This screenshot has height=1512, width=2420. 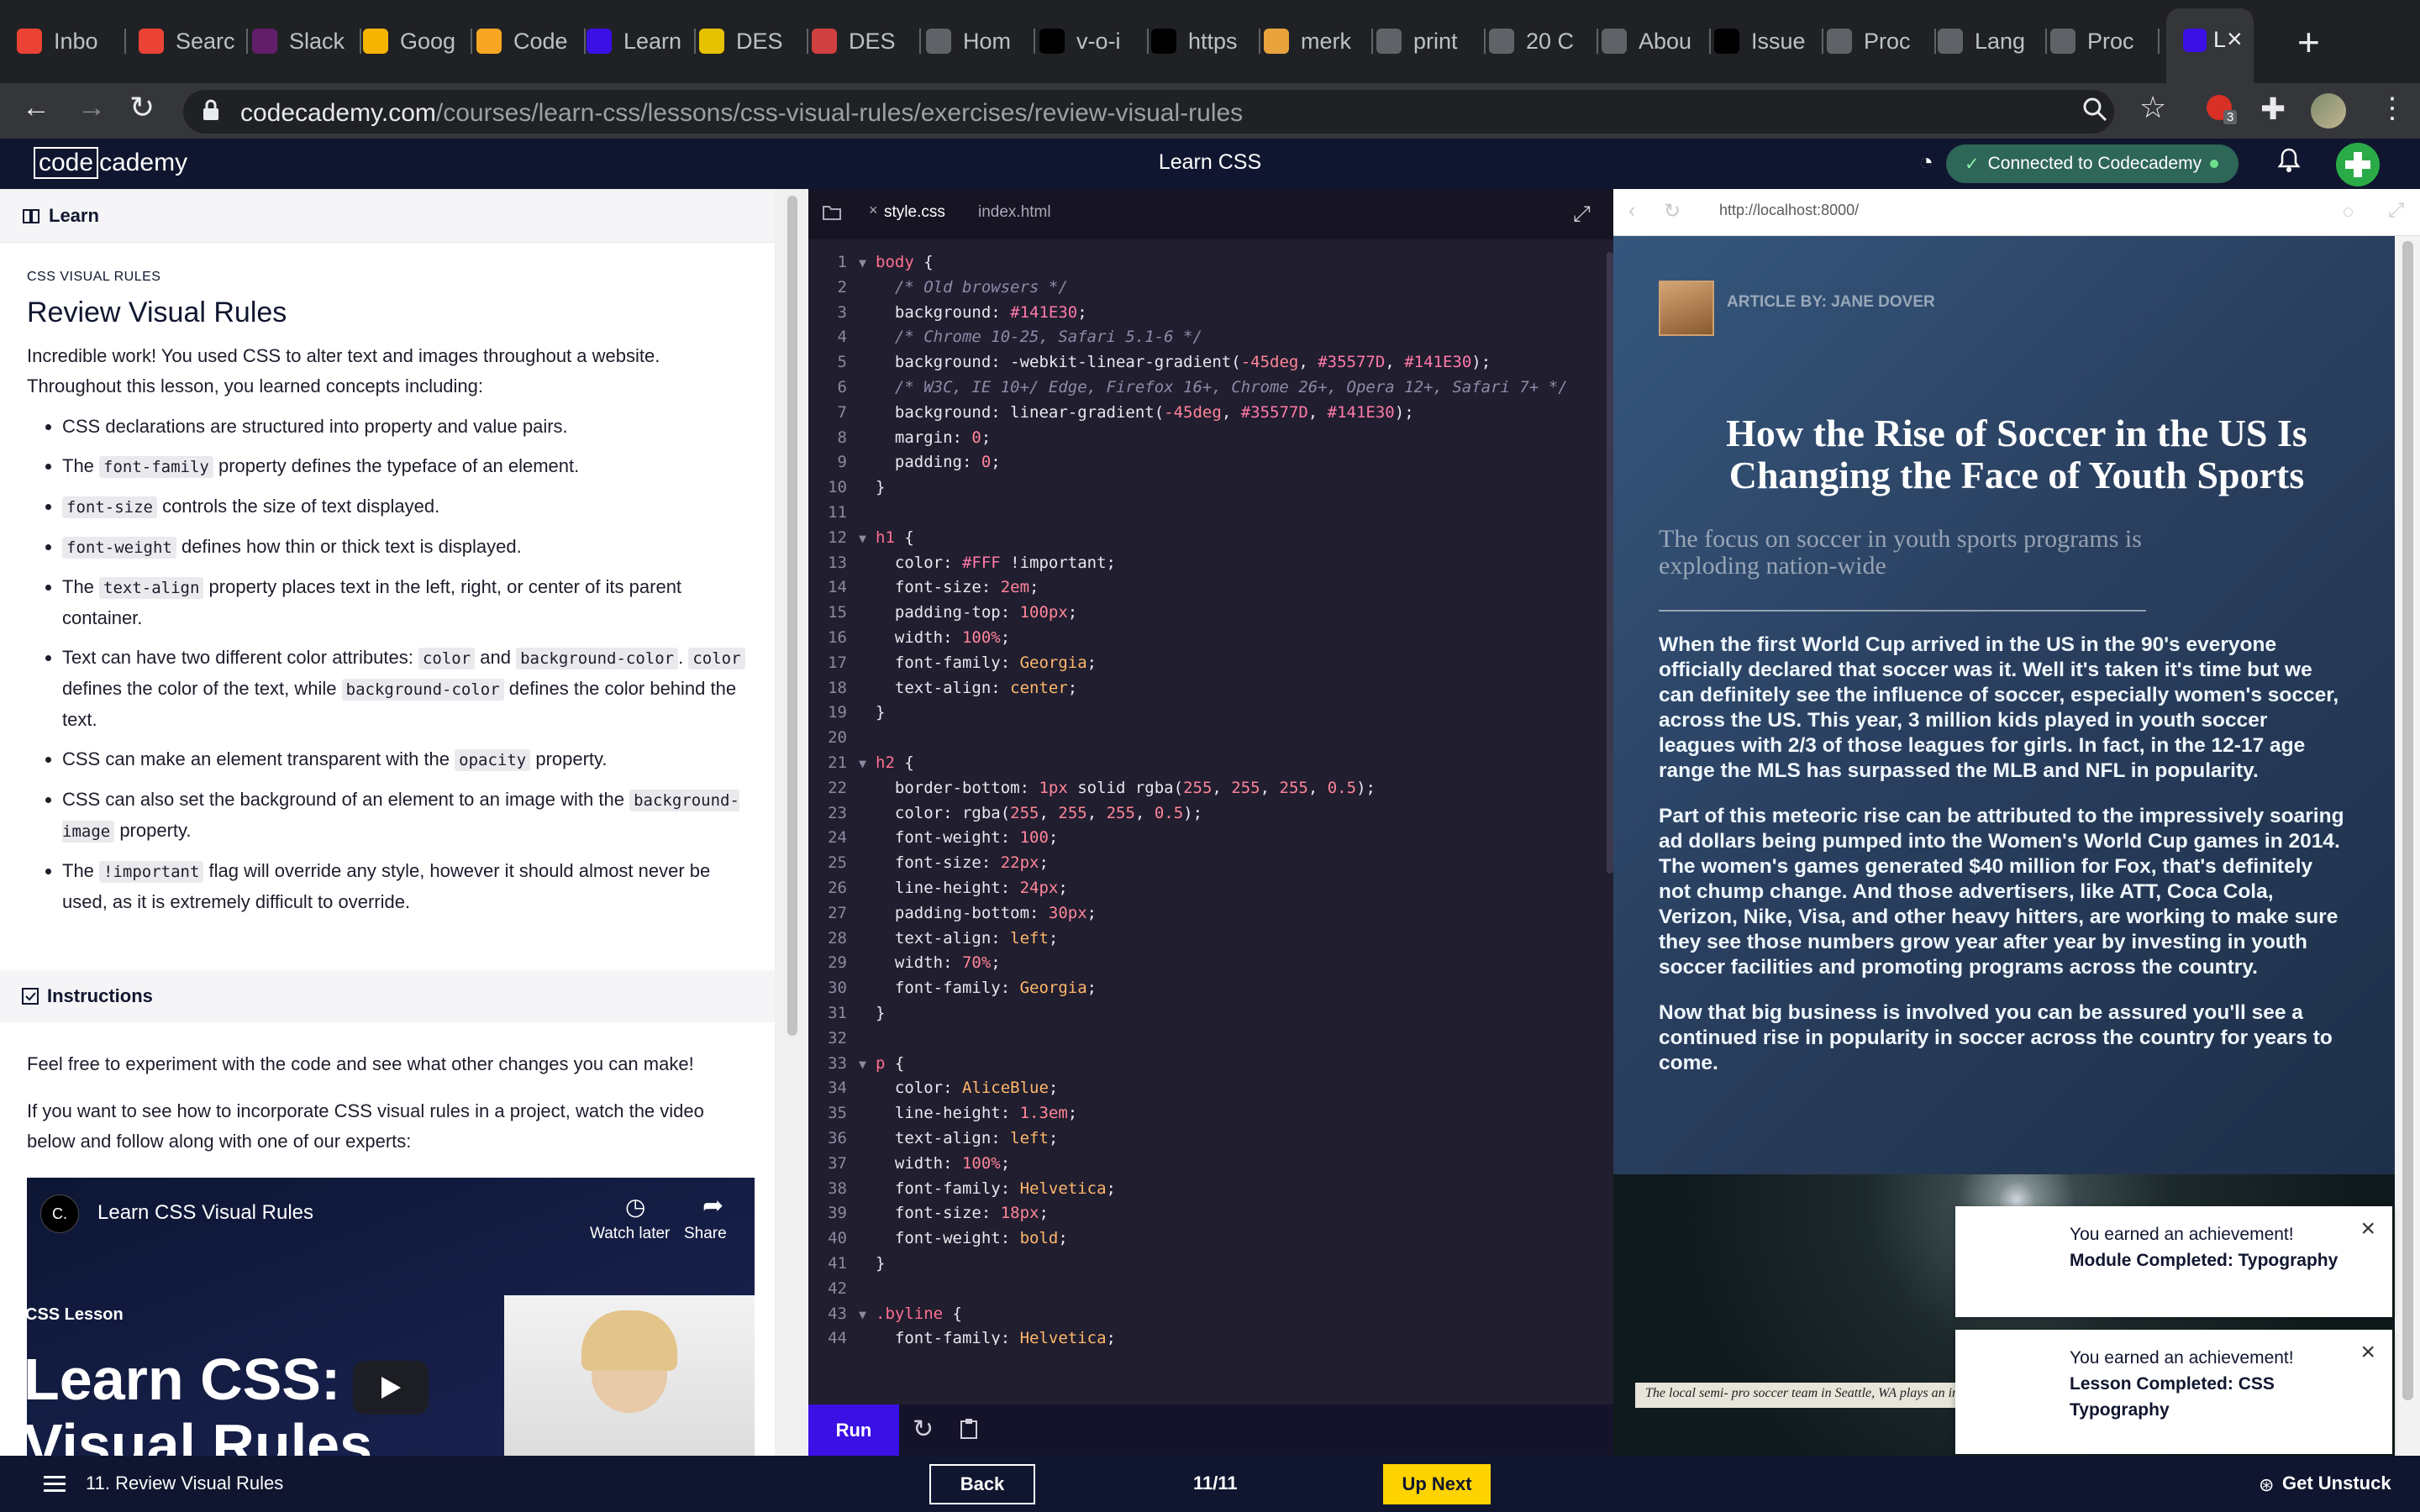 What do you see at coordinates (1210, 1241) in the screenshot?
I see `code-line: 40 font-weight: bold;` at bounding box center [1210, 1241].